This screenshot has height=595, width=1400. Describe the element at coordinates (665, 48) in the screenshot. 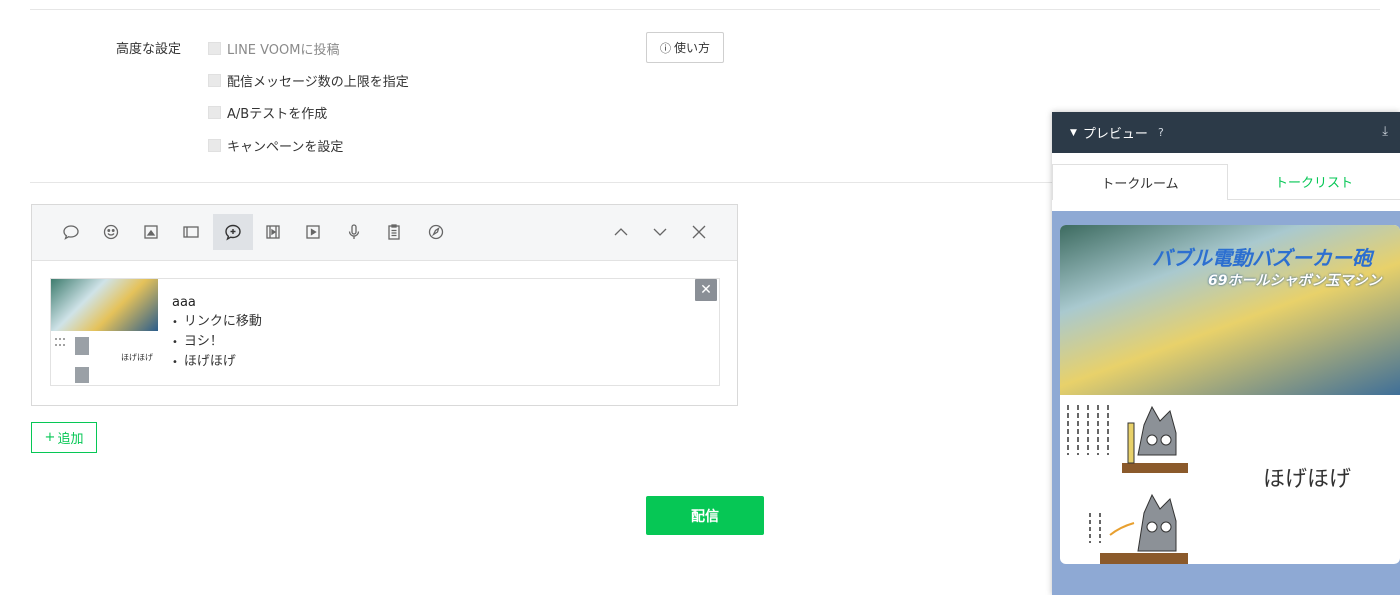

I see `info-icon: ⓘ` at that location.